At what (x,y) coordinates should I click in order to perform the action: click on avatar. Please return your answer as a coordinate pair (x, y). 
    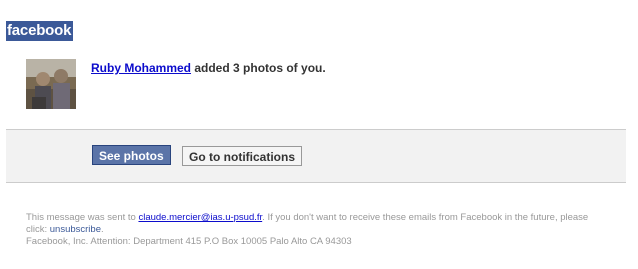
    Looking at the image, I should click on (51, 84).